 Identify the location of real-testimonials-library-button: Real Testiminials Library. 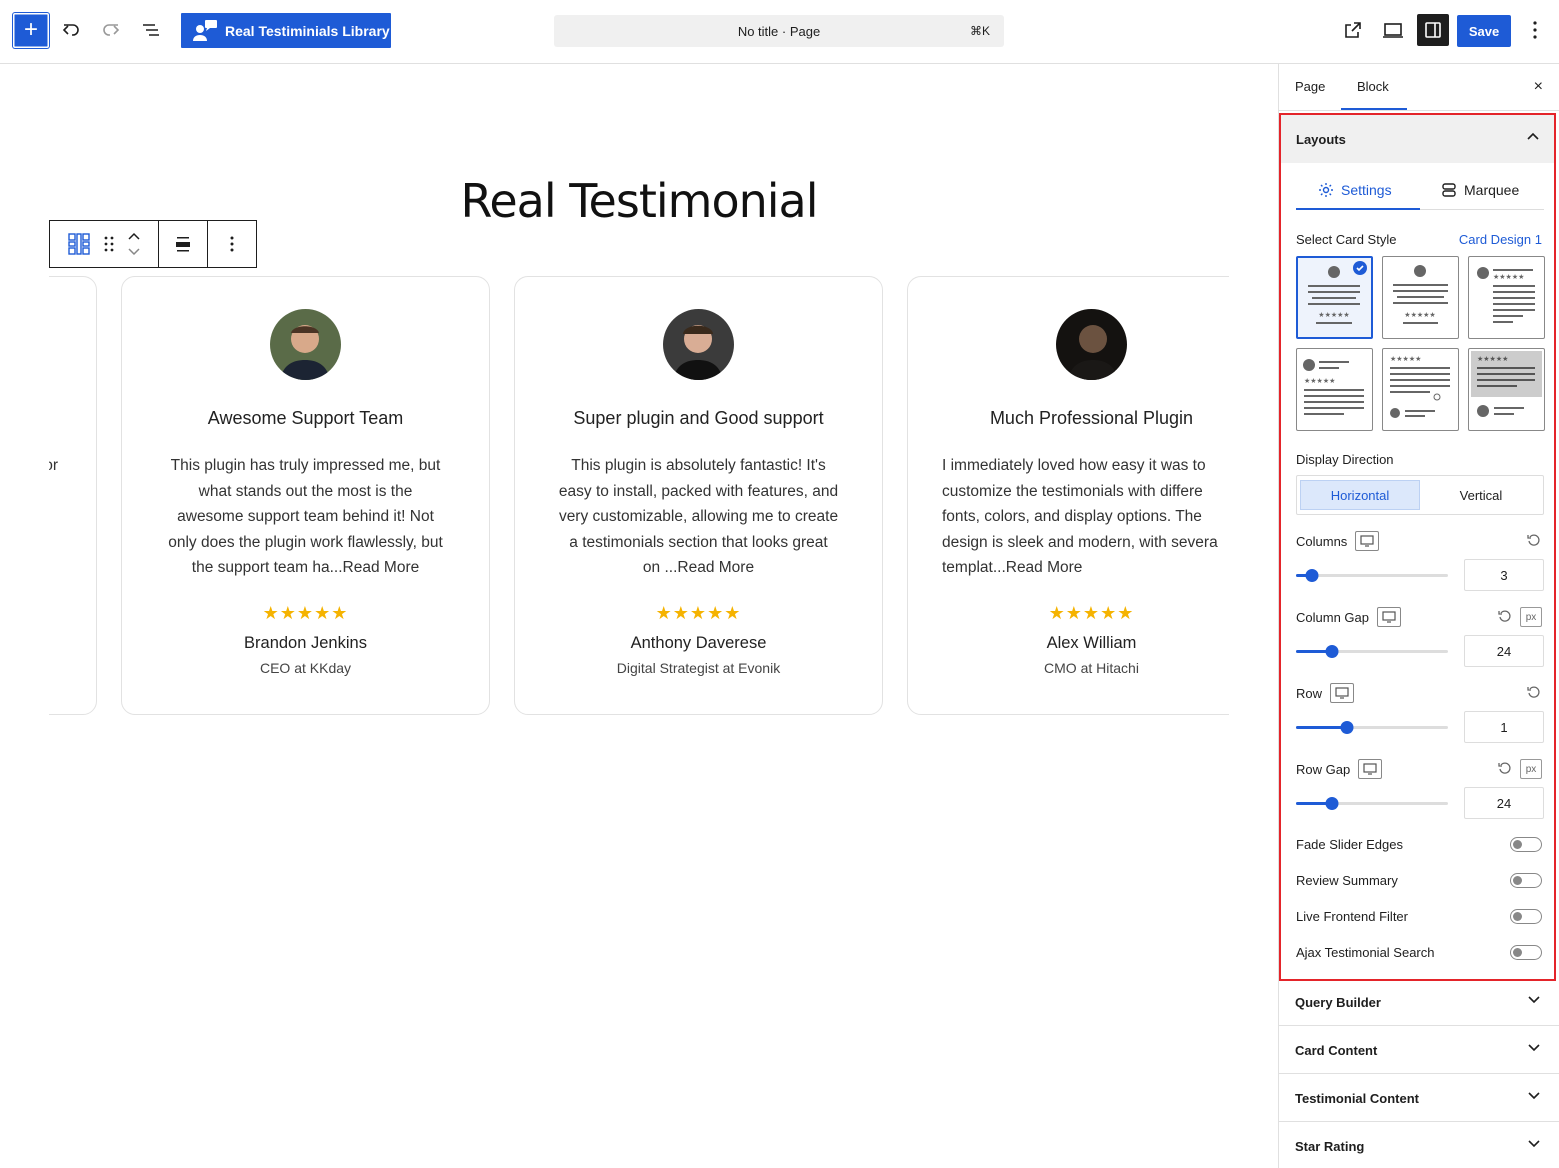
(286, 30).